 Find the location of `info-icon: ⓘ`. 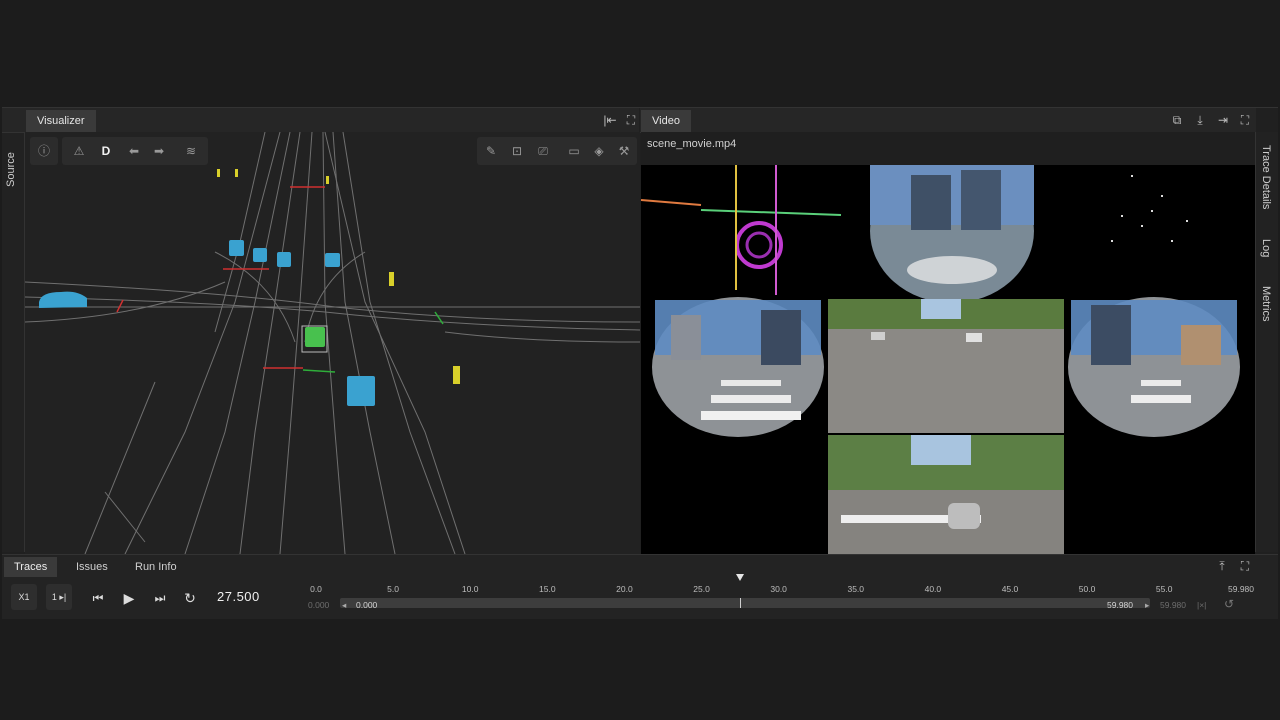

info-icon: ⓘ is located at coordinates (44, 151).